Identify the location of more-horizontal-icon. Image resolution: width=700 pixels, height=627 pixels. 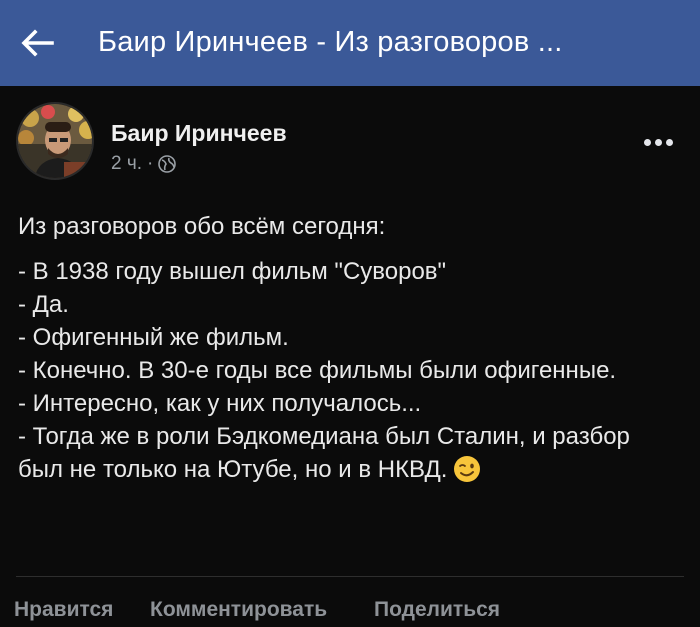
(647, 142).